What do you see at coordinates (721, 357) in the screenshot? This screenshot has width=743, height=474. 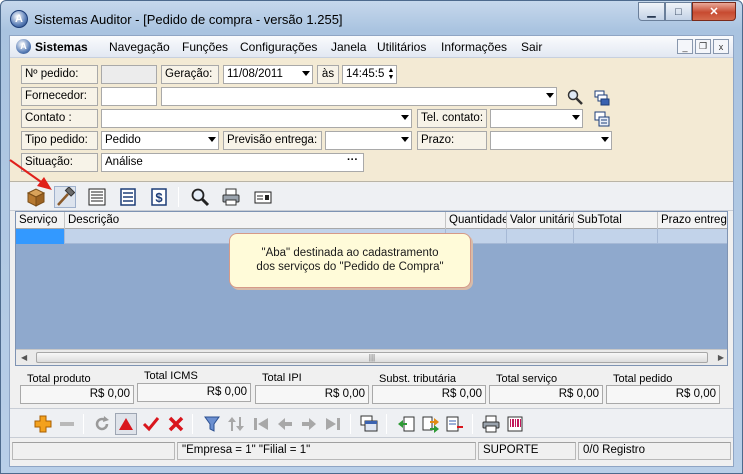 I see `scroll-right-icon: ▶` at bounding box center [721, 357].